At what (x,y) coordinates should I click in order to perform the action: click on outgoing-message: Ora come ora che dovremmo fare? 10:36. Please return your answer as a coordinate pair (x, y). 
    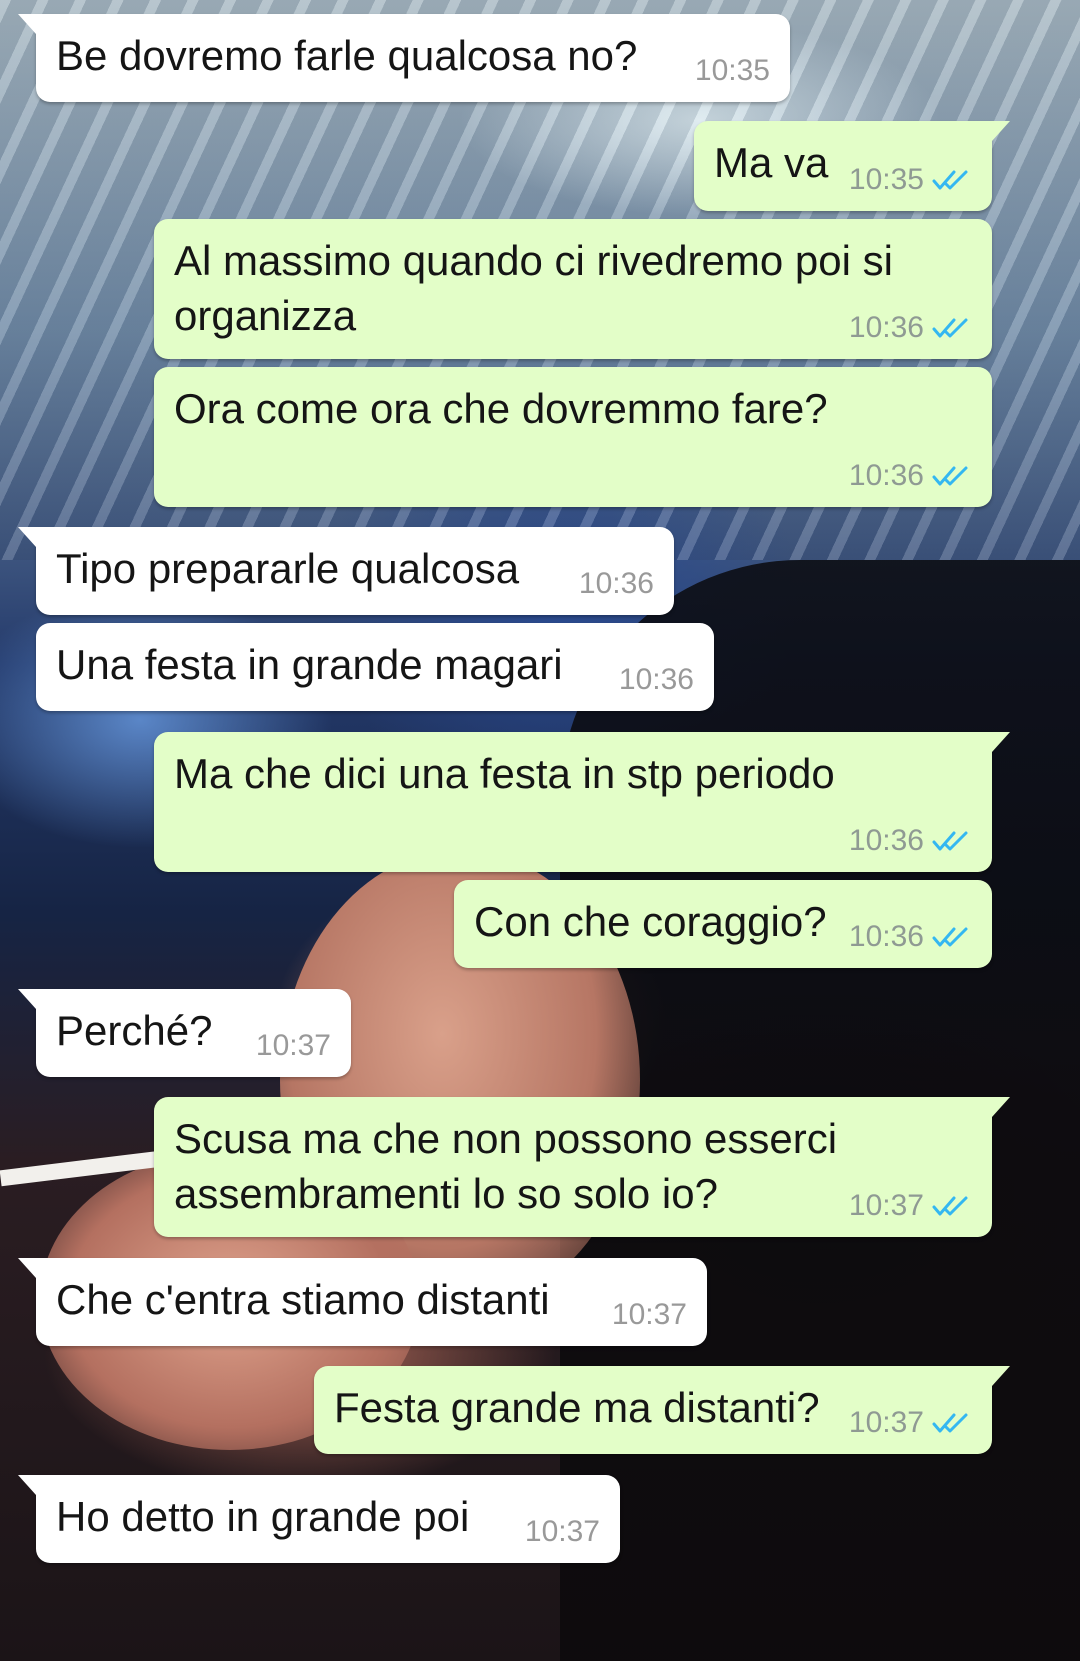
    Looking at the image, I should click on (573, 437).